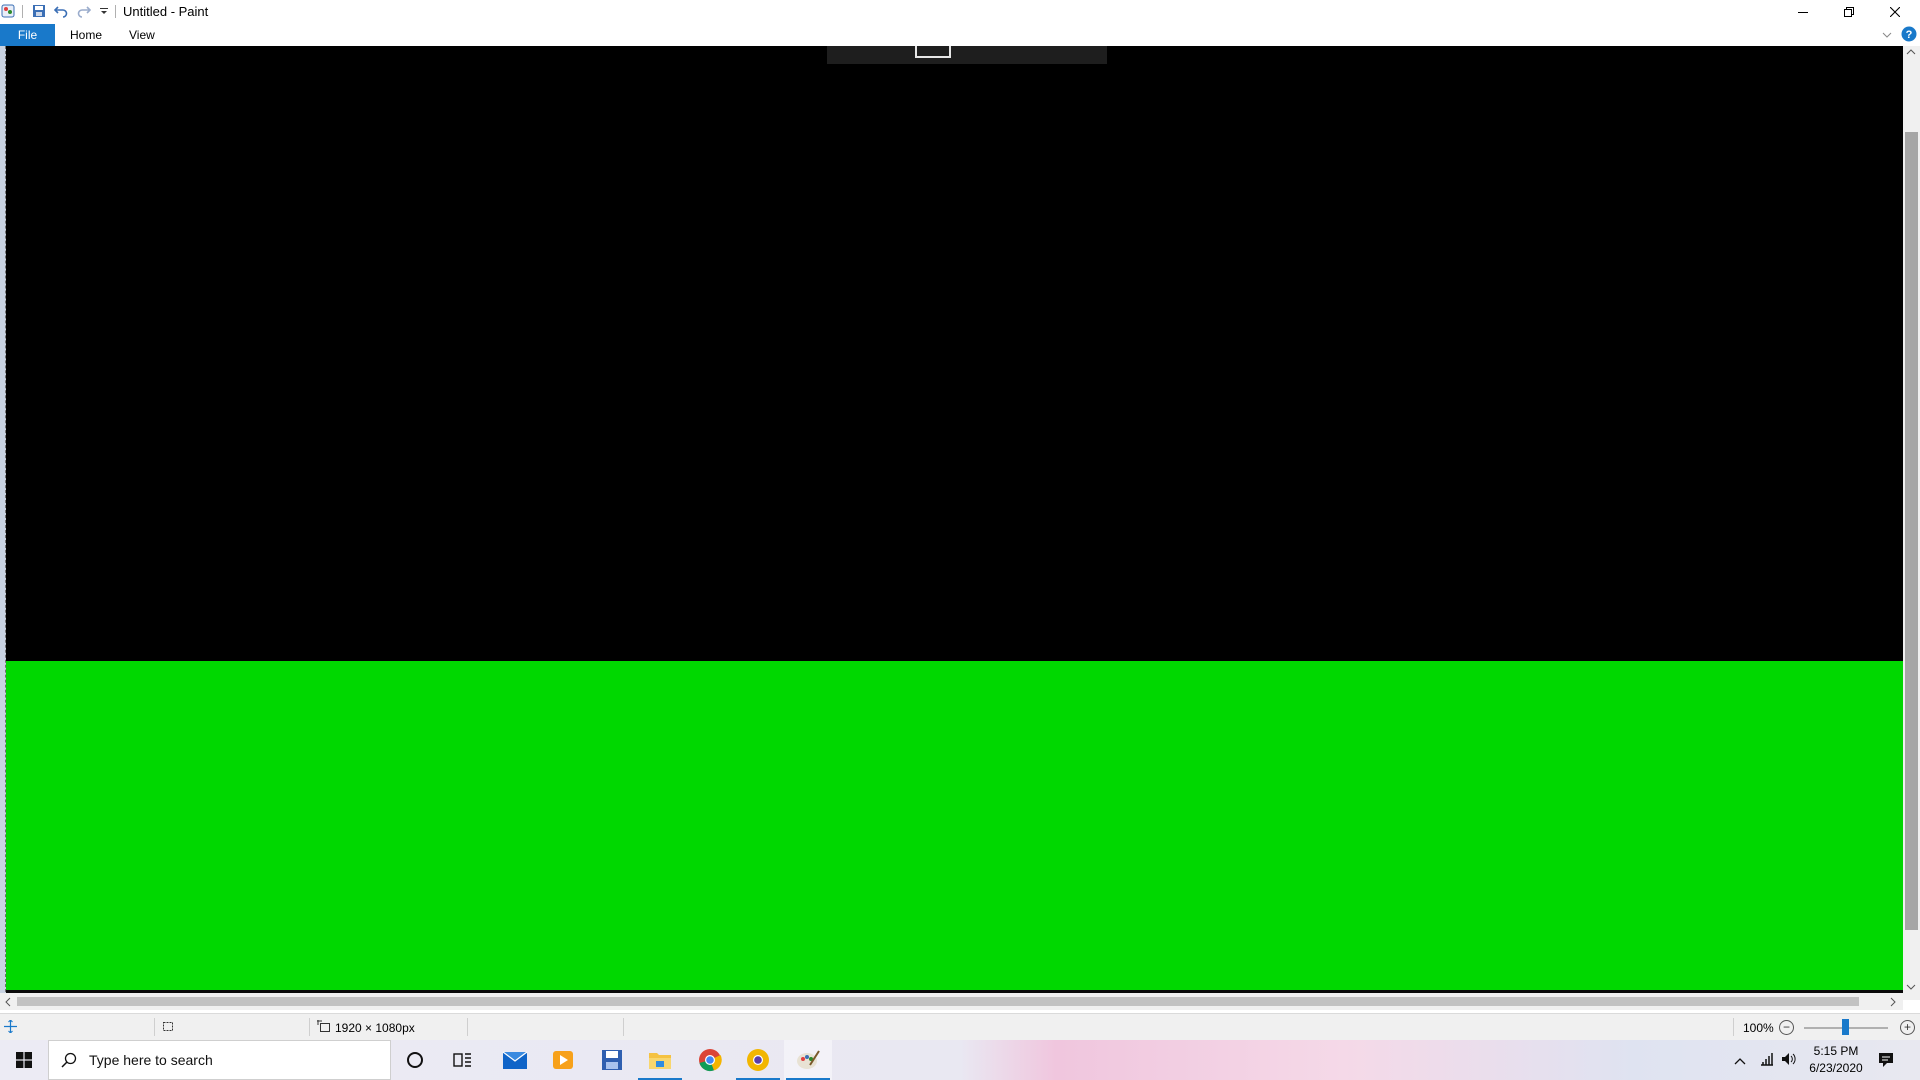 This screenshot has height=1080, width=1920. I want to click on scroll-left-icon, so click(8, 1003).